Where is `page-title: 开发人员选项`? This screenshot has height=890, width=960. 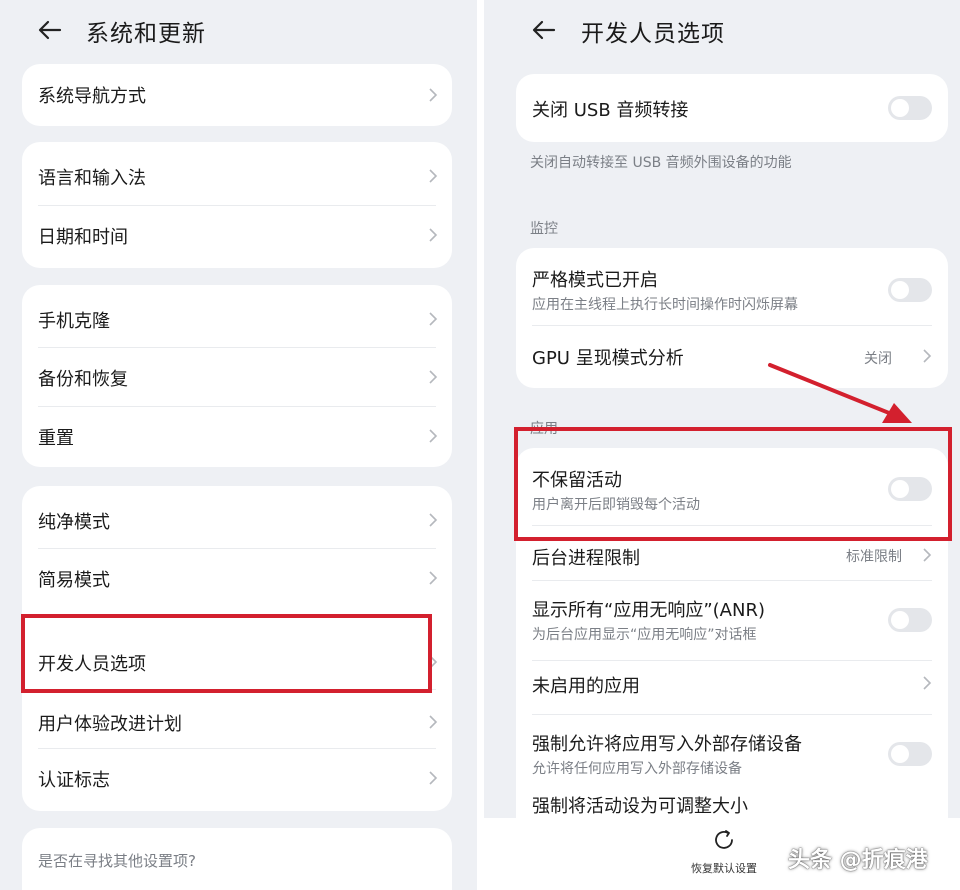
page-title: 开发人员选项 is located at coordinates (653, 34).